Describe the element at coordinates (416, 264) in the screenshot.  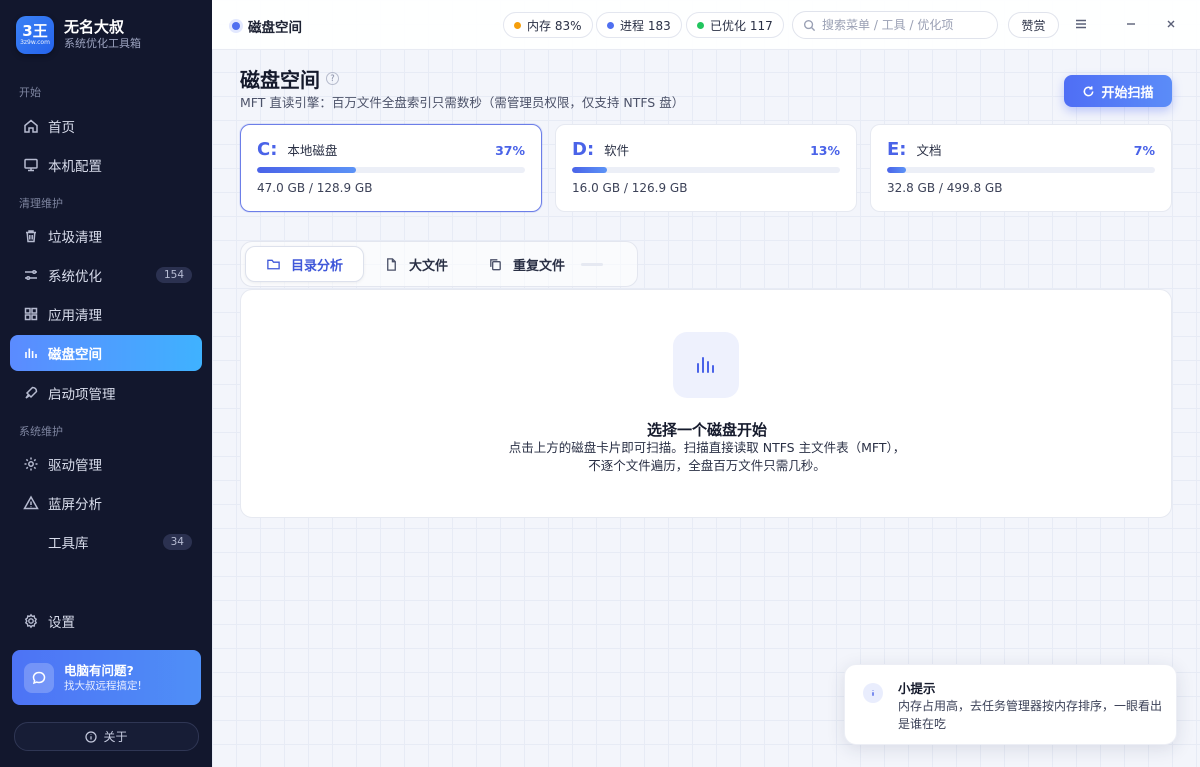
I see `tab-large-files: 大文件` at that location.